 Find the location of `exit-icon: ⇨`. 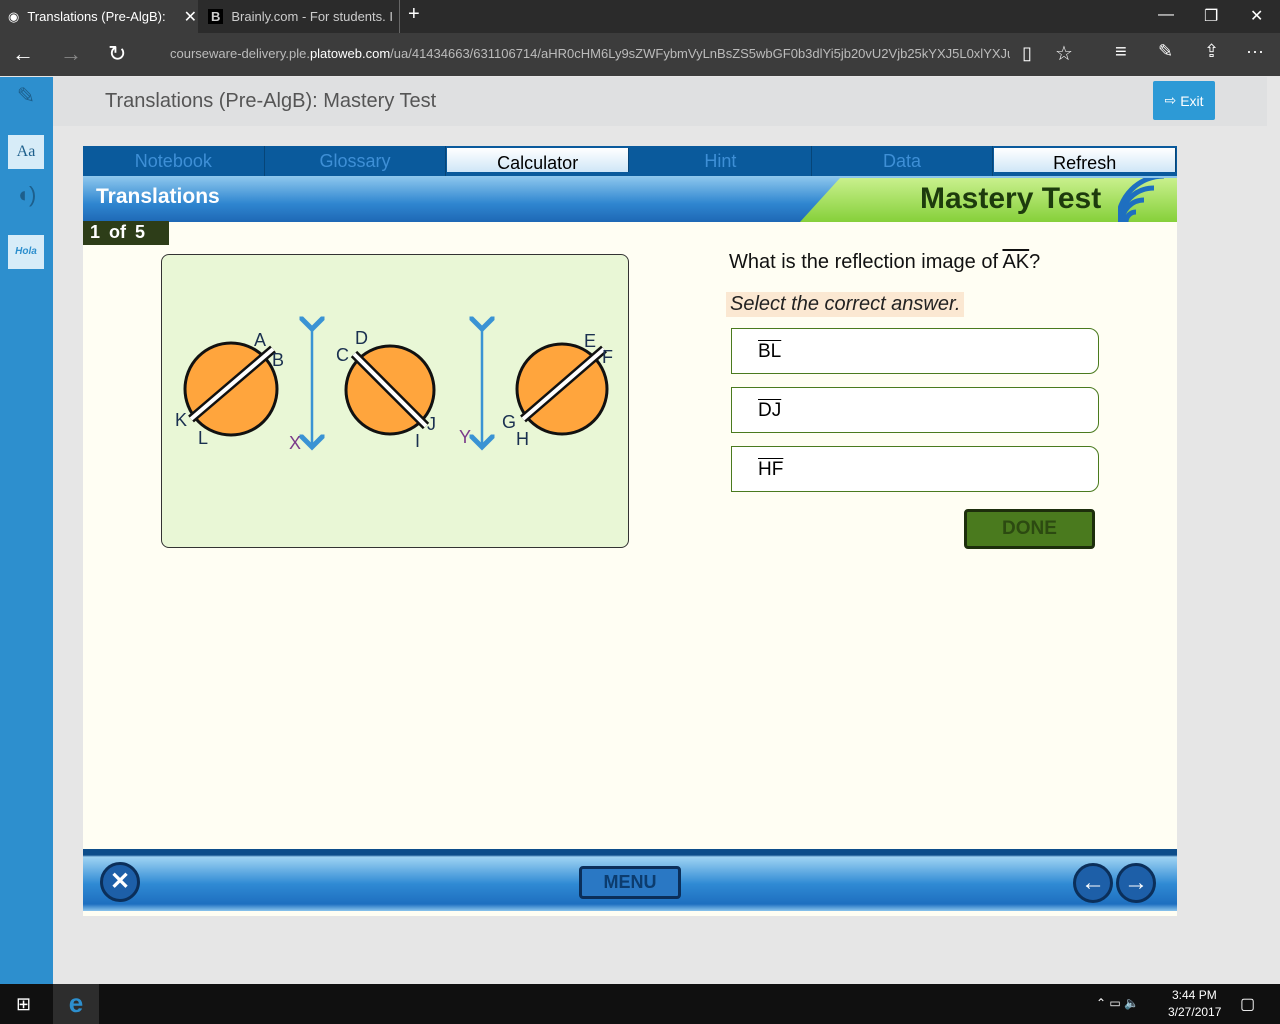

exit-icon: ⇨ is located at coordinates (1170, 100).